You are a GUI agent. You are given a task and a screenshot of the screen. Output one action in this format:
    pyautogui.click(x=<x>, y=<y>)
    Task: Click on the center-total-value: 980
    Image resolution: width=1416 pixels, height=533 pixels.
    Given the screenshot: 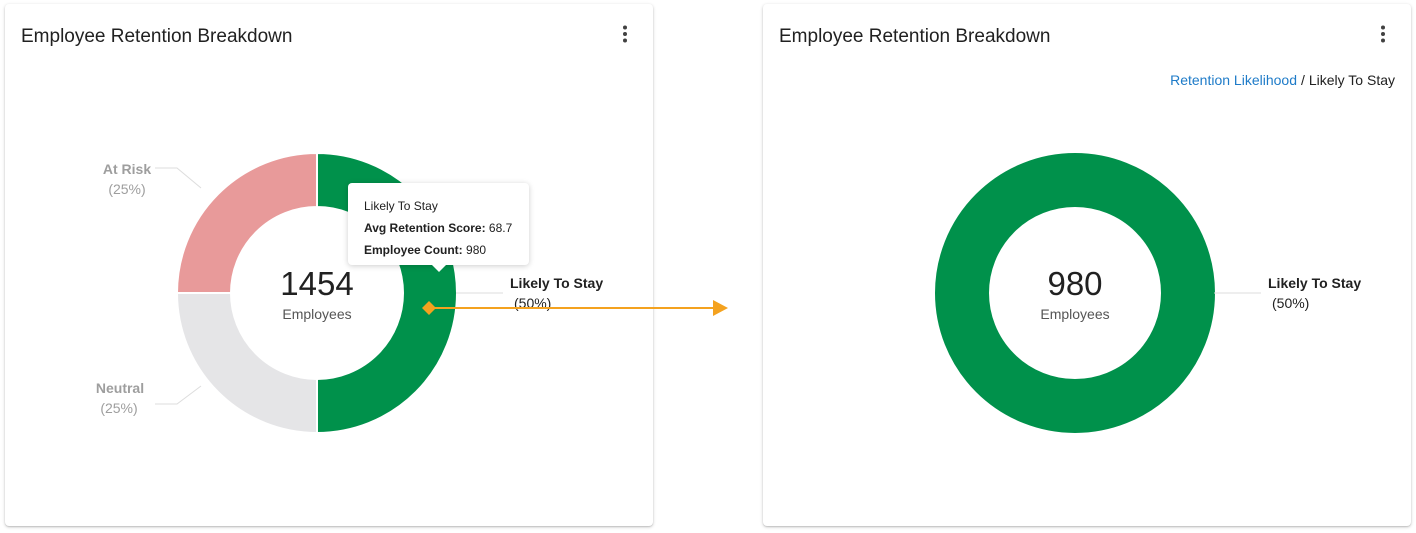 What is the action you would take?
    pyautogui.click(x=1074, y=283)
    